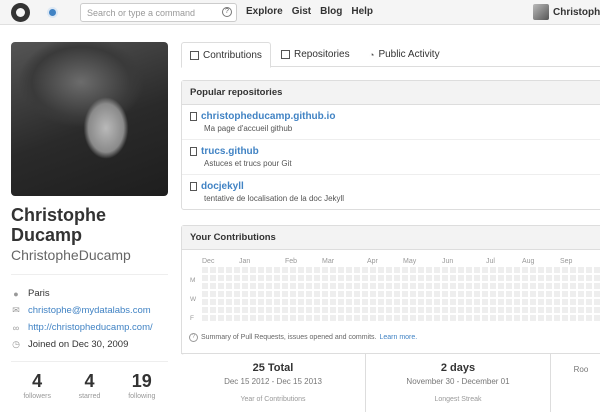 Image resolution: width=600 pixels, height=412 pixels. I want to click on user-avatar, so click(541, 12).